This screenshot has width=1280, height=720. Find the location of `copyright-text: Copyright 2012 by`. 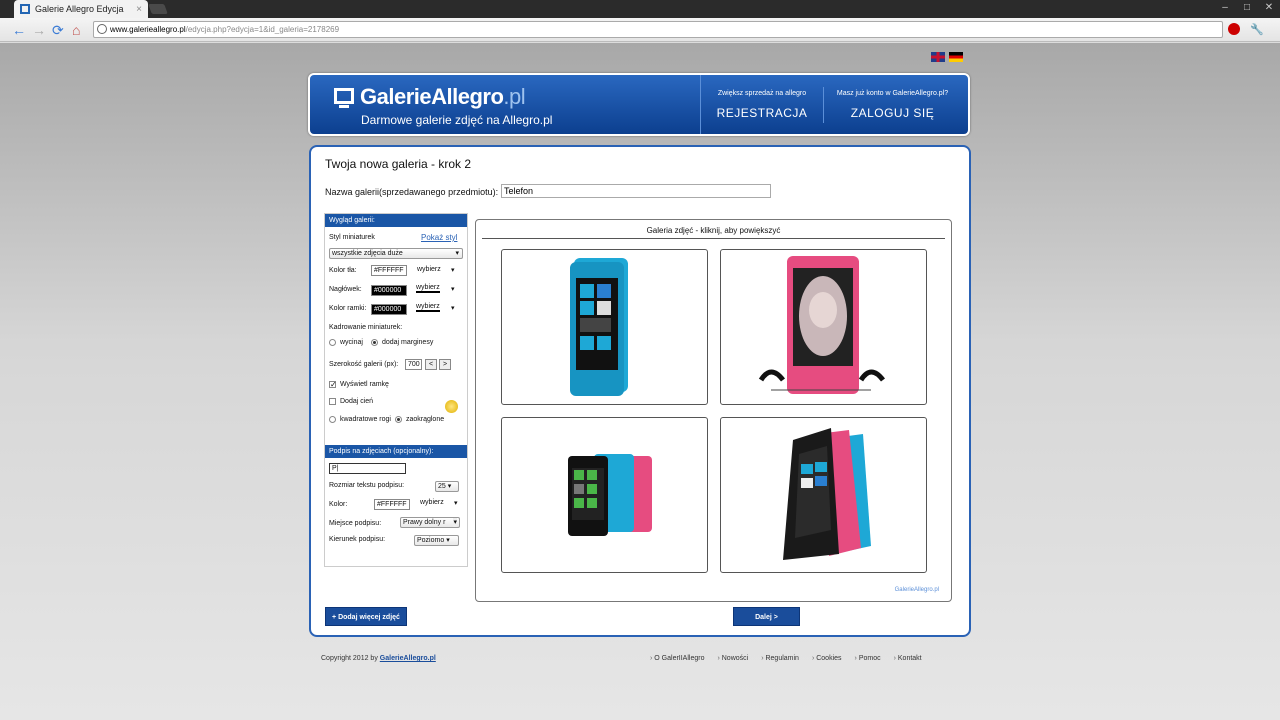

copyright-text: Copyright 2012 by is located at coordinates (349, 658).